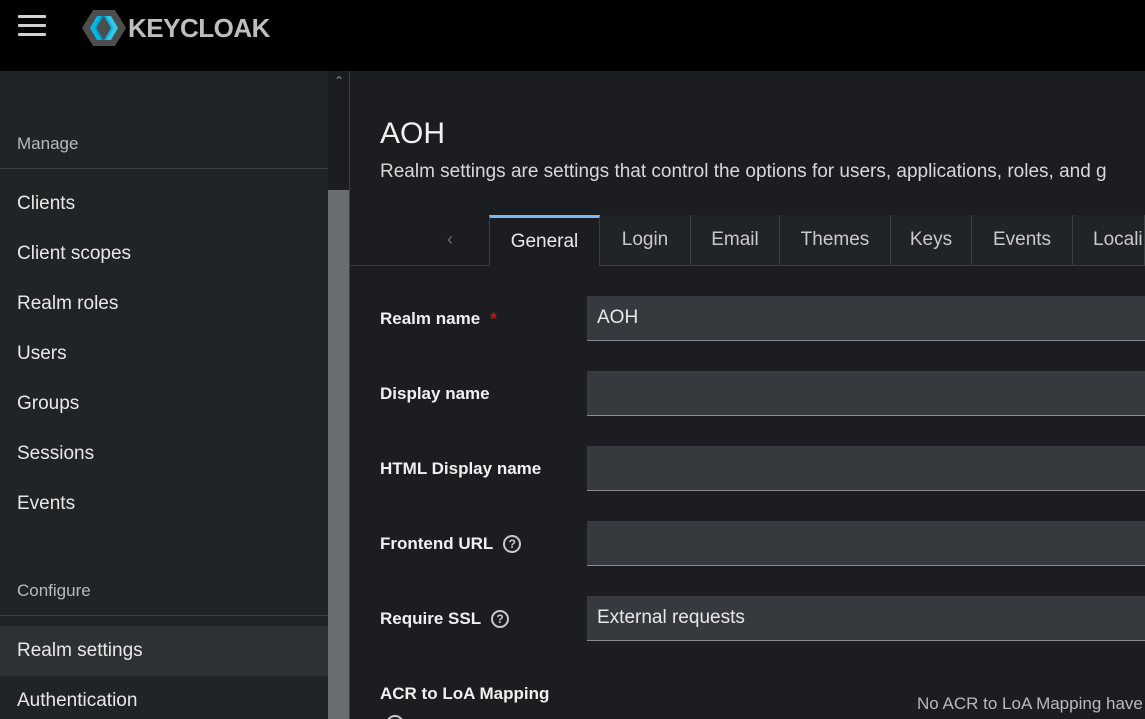  Describe the element at coordinates (572, 35) in the screenshot. I see `masthead: KEYCLOAK` at that location.